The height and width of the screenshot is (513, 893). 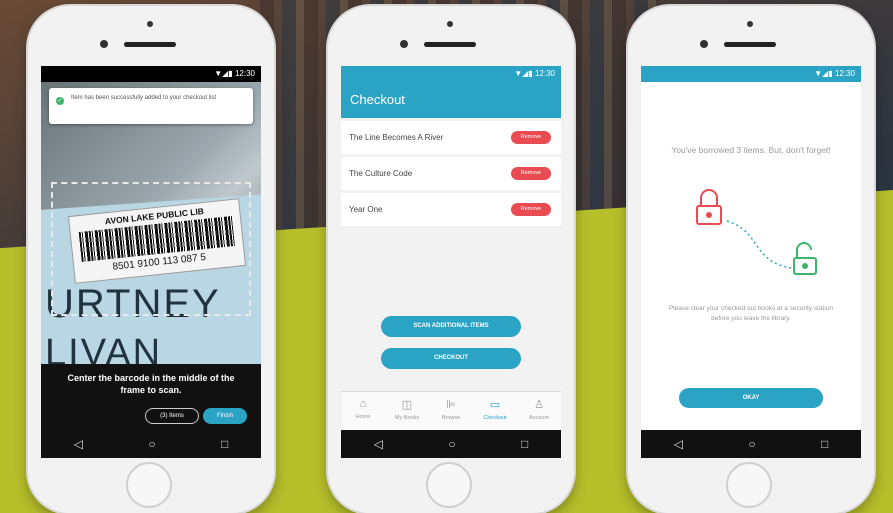 What do you see at coordinates (495, 418) in the screenshot?
I see `tab-label: Checkout` at bounding box center [495, 418].